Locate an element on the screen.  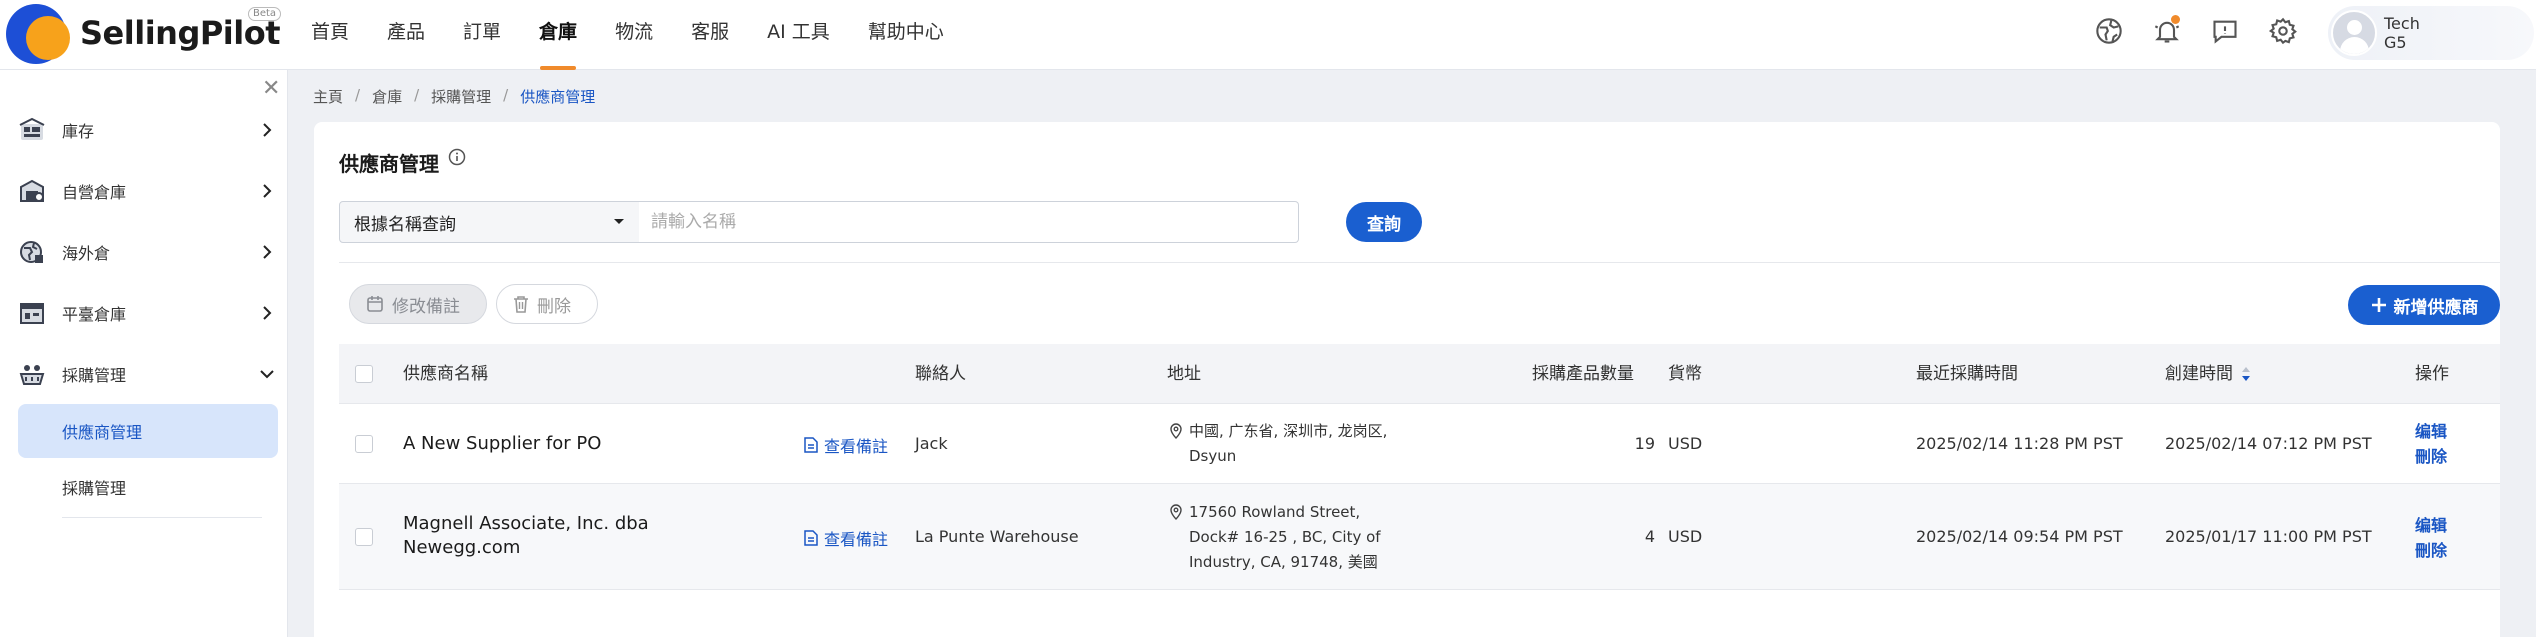
purchase-qty: 19 is located at coordinates (1644, 443).